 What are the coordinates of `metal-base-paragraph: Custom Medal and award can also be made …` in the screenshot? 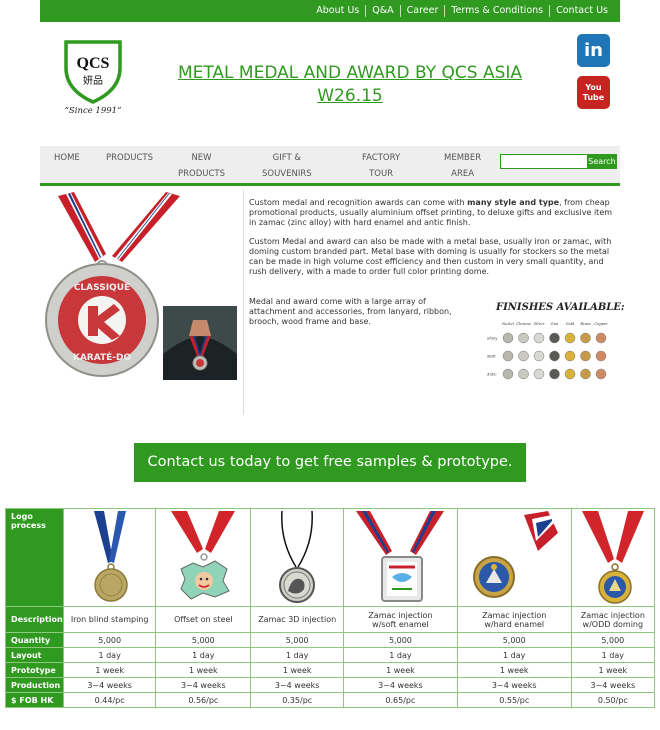 It's located at (430, 256).